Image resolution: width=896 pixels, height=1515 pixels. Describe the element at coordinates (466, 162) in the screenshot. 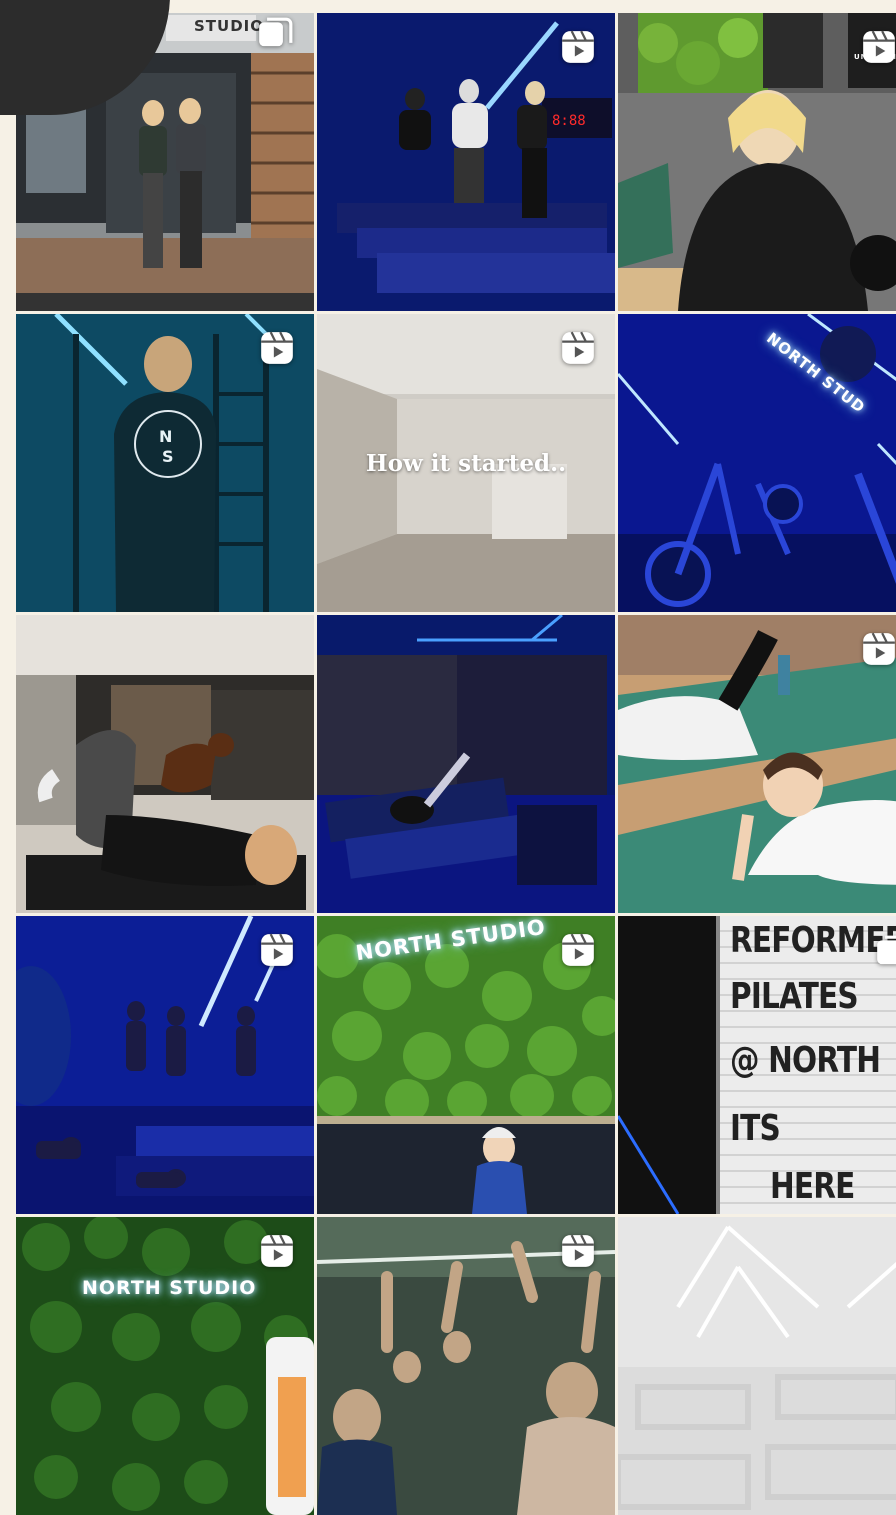

I see `post-tile-2: 8:88` at that location.